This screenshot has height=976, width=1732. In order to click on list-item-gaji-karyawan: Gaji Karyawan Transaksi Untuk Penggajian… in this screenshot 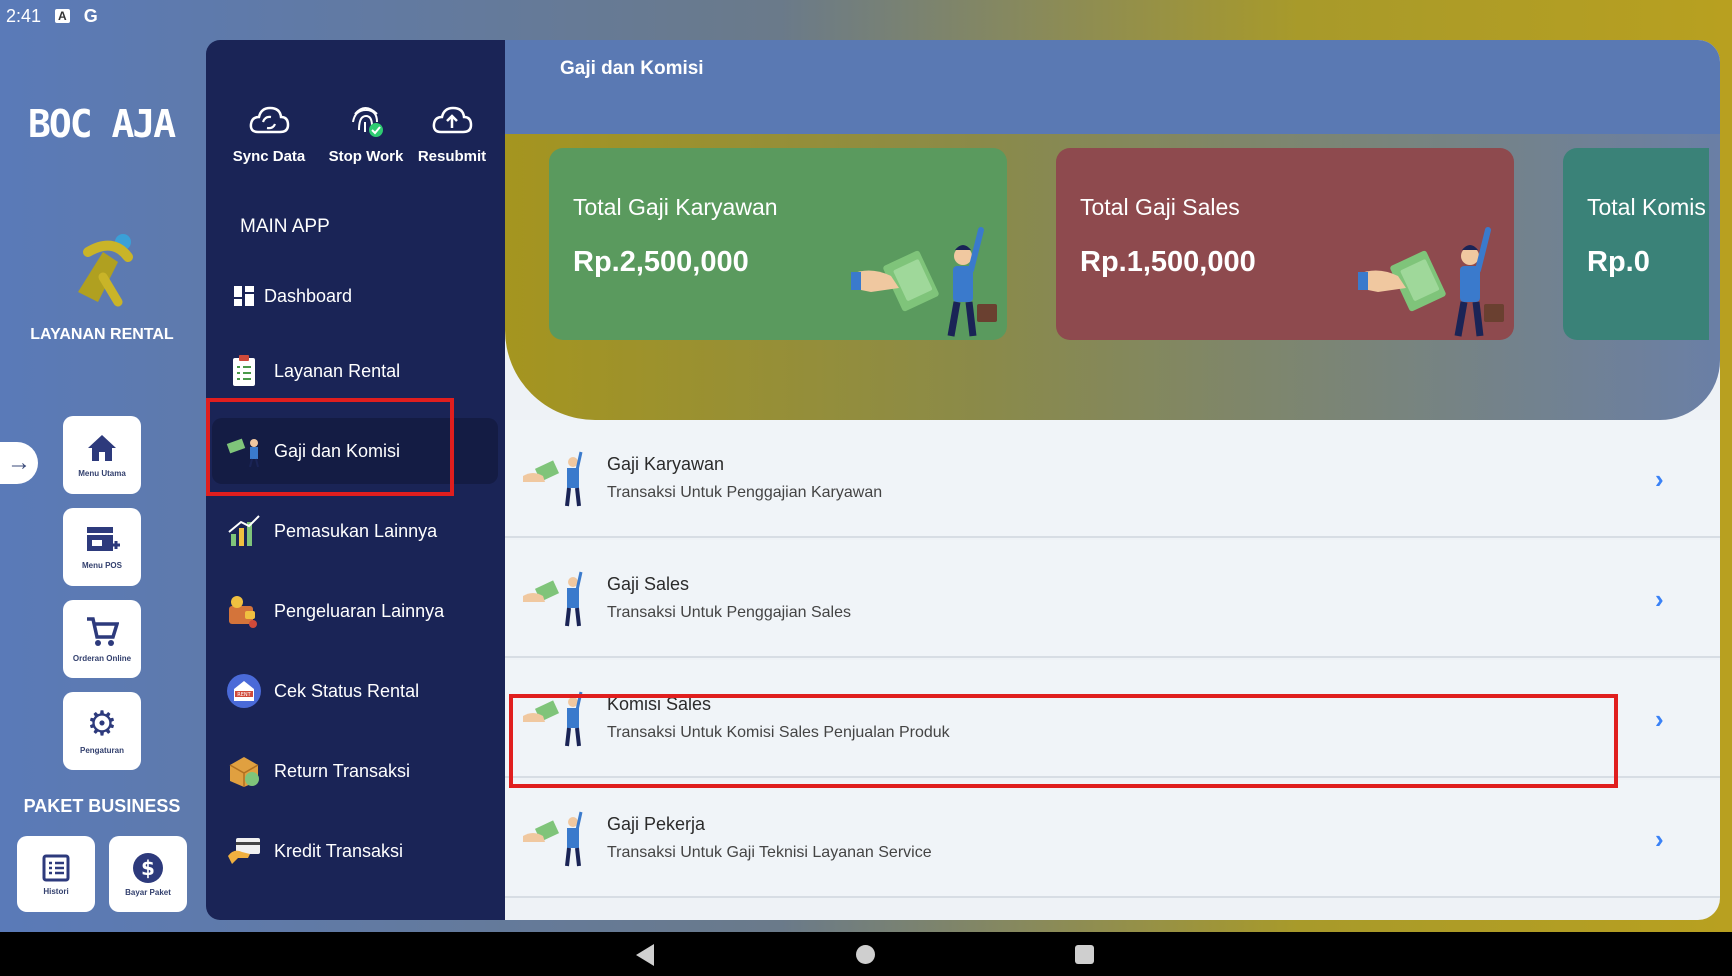, I will do `click(1112, 479)`.